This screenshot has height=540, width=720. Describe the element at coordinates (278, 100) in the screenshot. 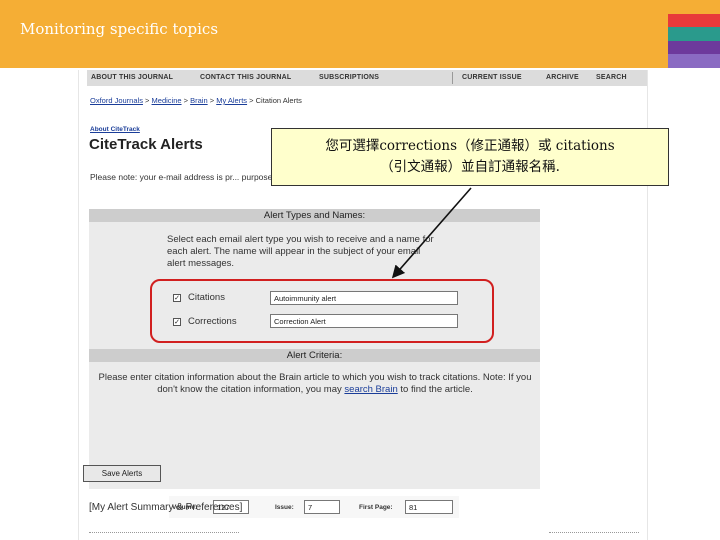

I see `breadcrumb-current: Citation Alerts` at that location.